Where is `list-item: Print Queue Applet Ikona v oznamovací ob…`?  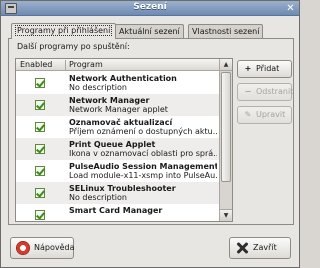 list-item: Print Queue Applet Ikona v oznamovací ob… is located at coordinates (117, 149).